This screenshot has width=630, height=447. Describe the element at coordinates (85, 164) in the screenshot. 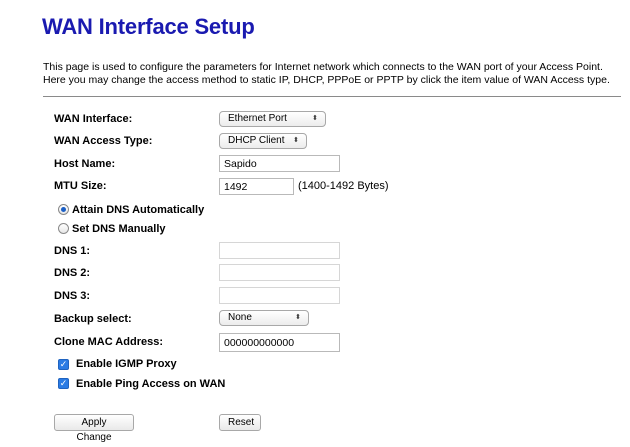

I see `host-name-label: Host Name:` at that location.